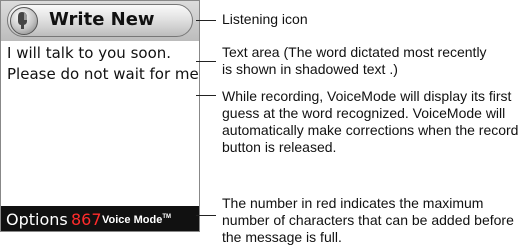 Image resolution: width=526 pixels, height=252 pixels. What do you see at coordinates (132, 220) in the screenshot?
I see `brand-text: Voice Mode` at bounding box center [132, 220].